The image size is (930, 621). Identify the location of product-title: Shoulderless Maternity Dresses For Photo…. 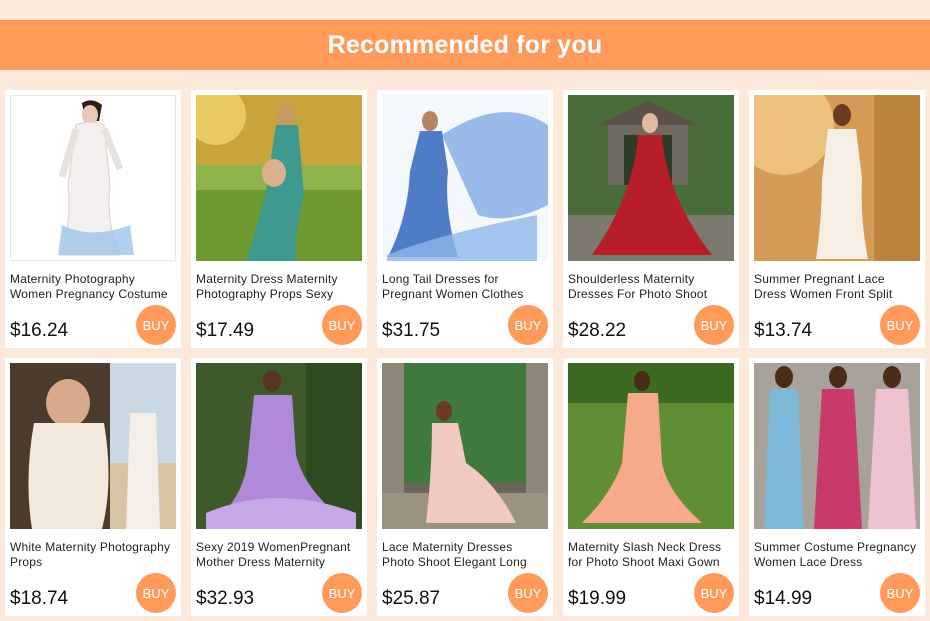
(651, 287).